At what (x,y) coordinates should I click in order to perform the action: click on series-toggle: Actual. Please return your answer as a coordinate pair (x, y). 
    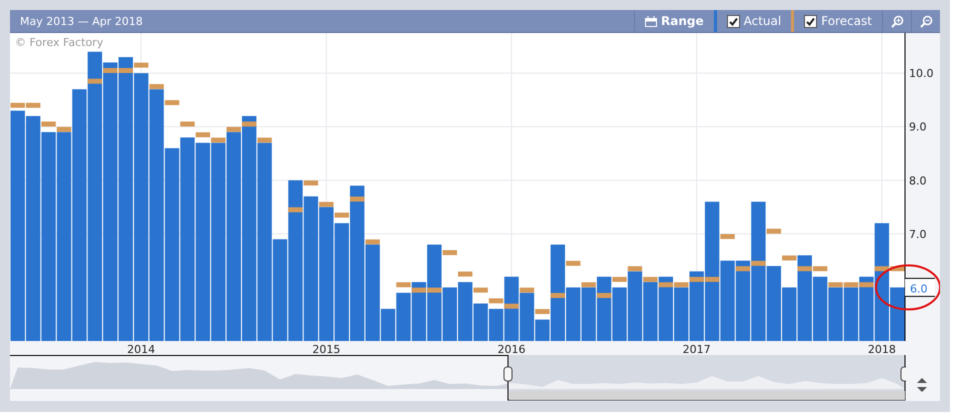
    Looking at the image, I should click on (754, 21).